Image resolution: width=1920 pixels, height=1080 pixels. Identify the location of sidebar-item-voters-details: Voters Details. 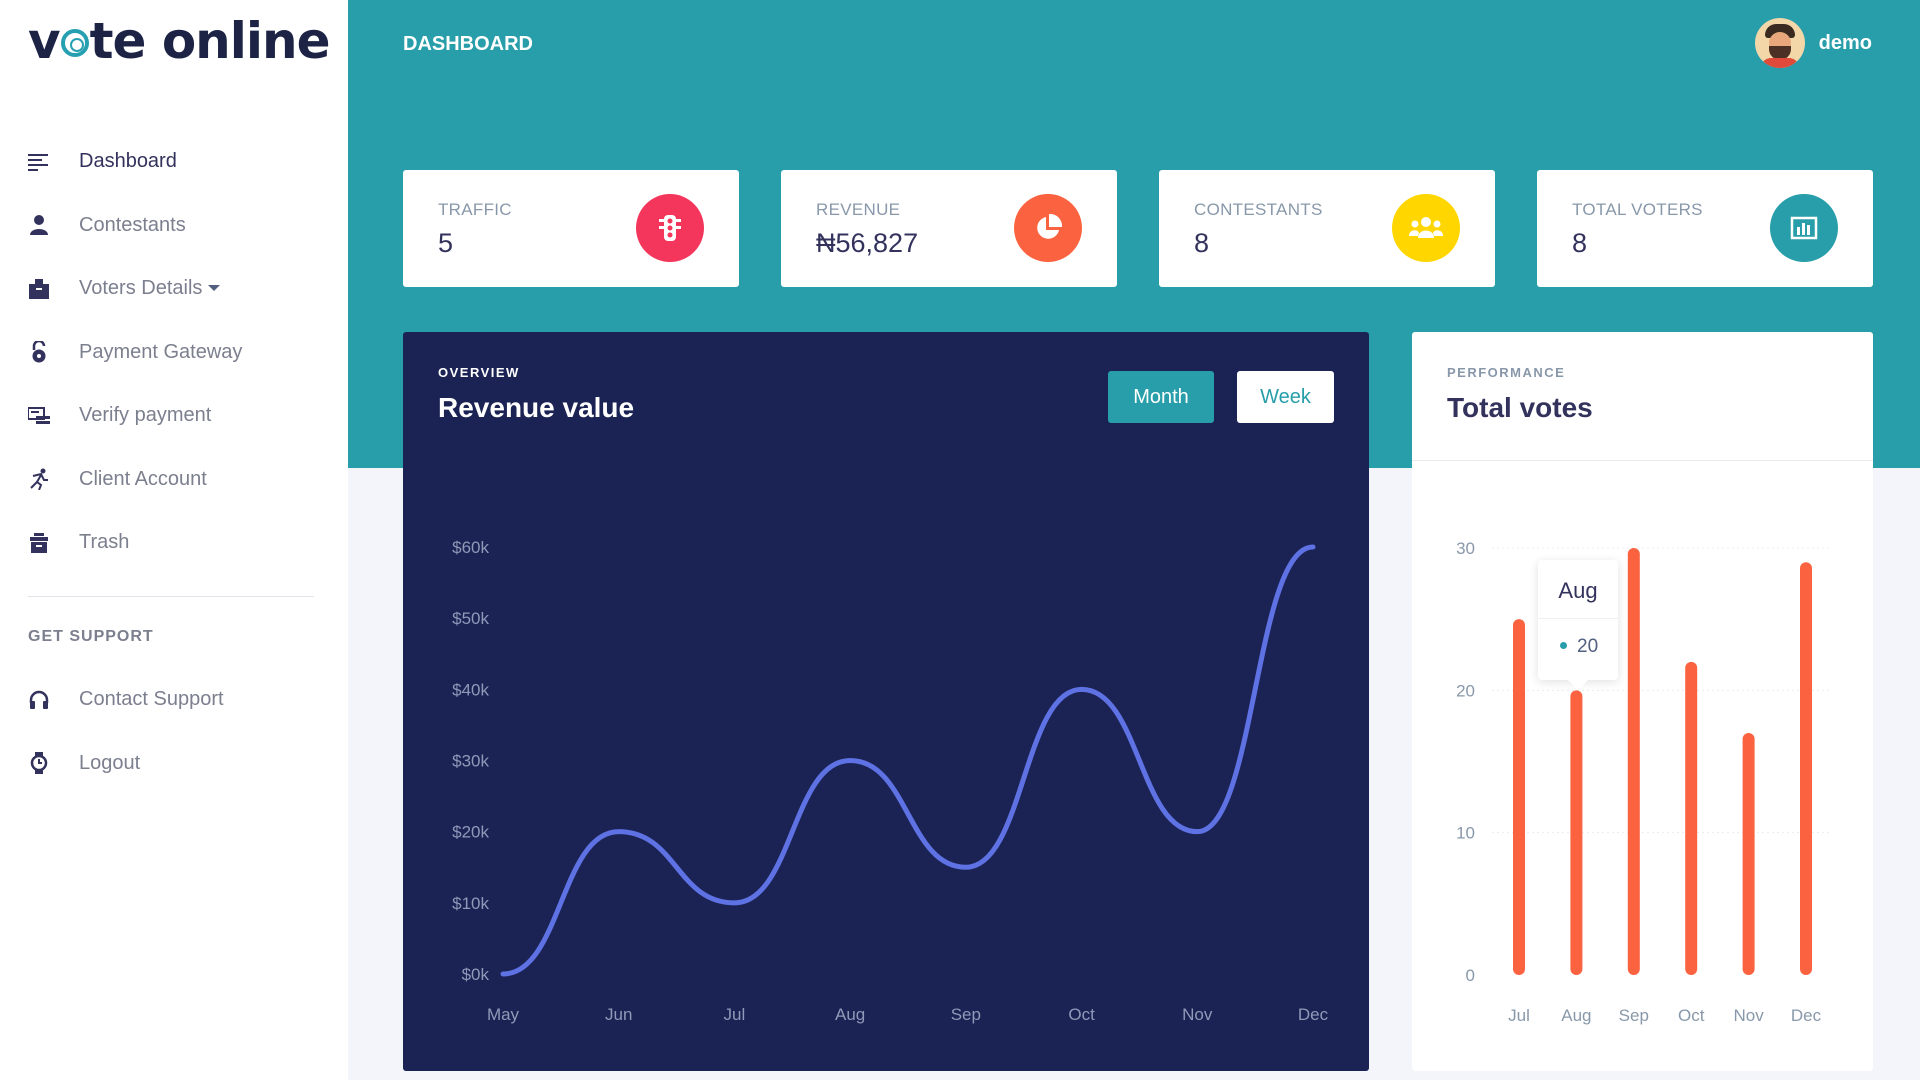
(174, 289).